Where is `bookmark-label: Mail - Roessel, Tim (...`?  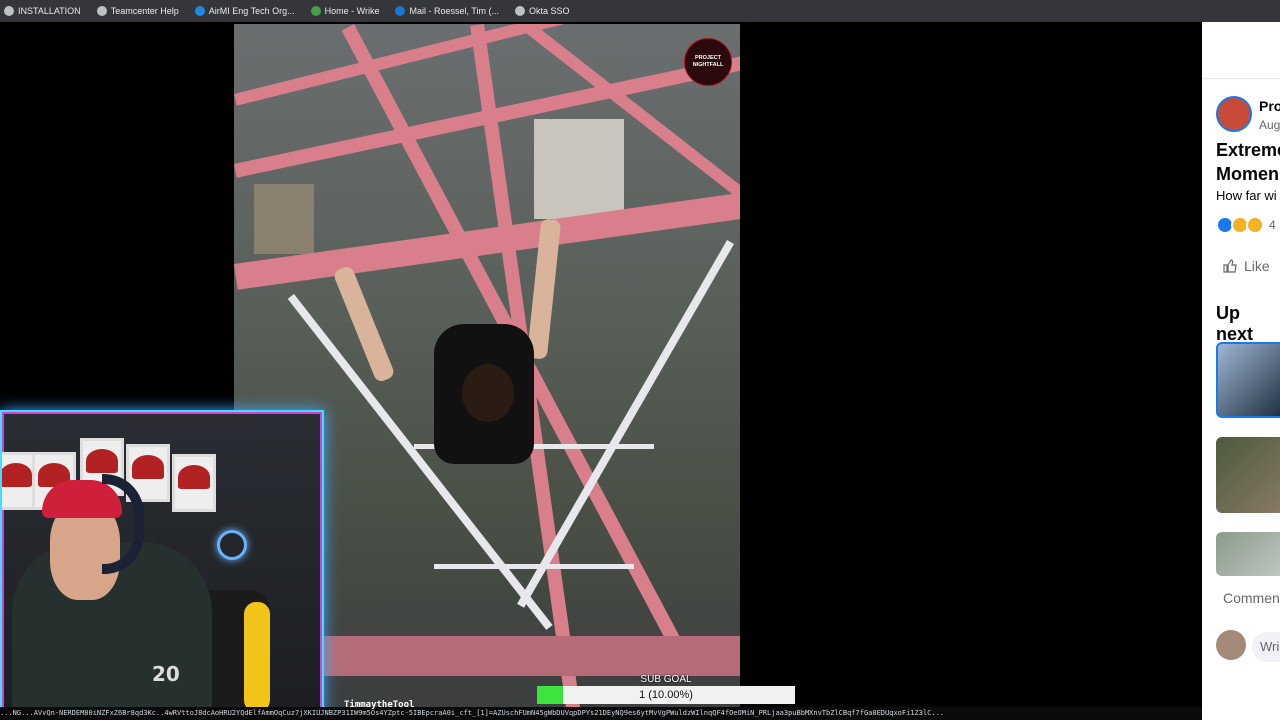
bookmark-label: Mail - Roessel, Tim (... is located at coordinates (454, 11).